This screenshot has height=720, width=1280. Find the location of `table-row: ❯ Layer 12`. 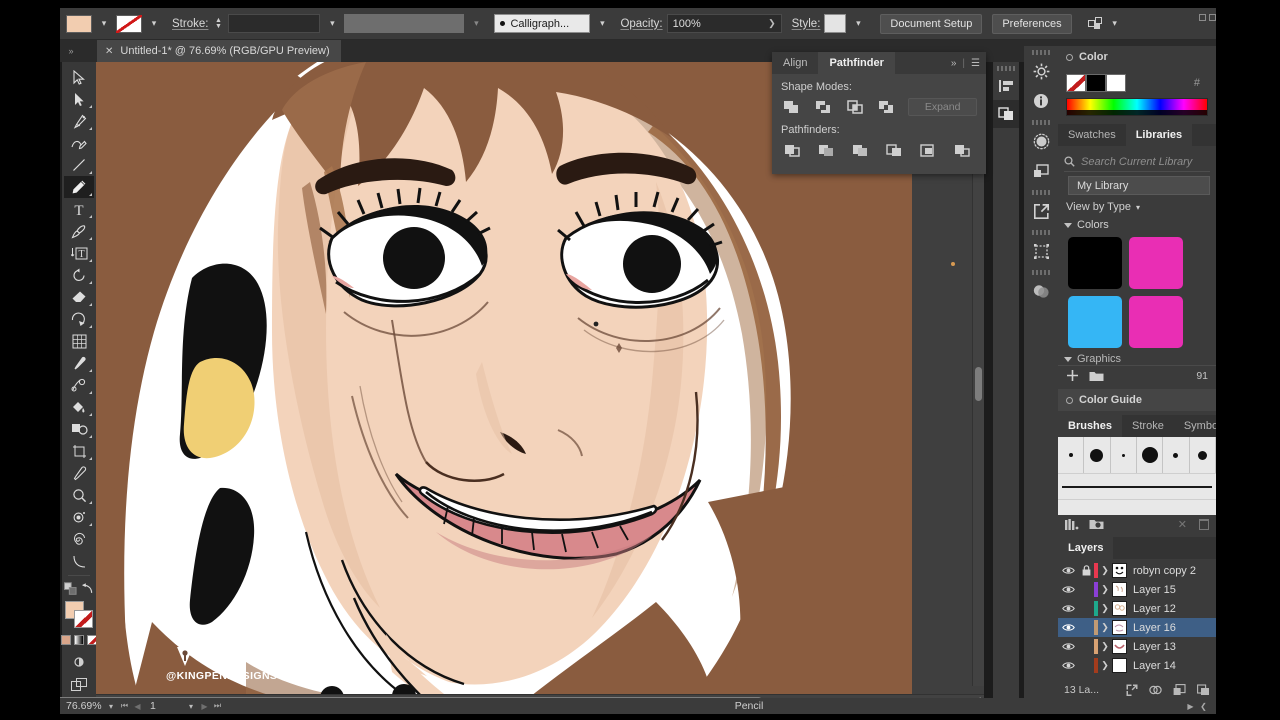

table-row: ❯ Layer 12 is located at coordinates (1137, 608).